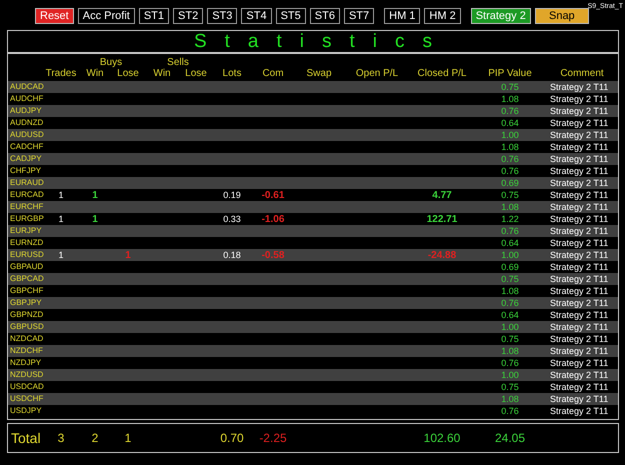  What do you see at coordinates (325, 16) in the screenshot?
I see `toolbar-button: ST6` at bounding box center [325, 16].